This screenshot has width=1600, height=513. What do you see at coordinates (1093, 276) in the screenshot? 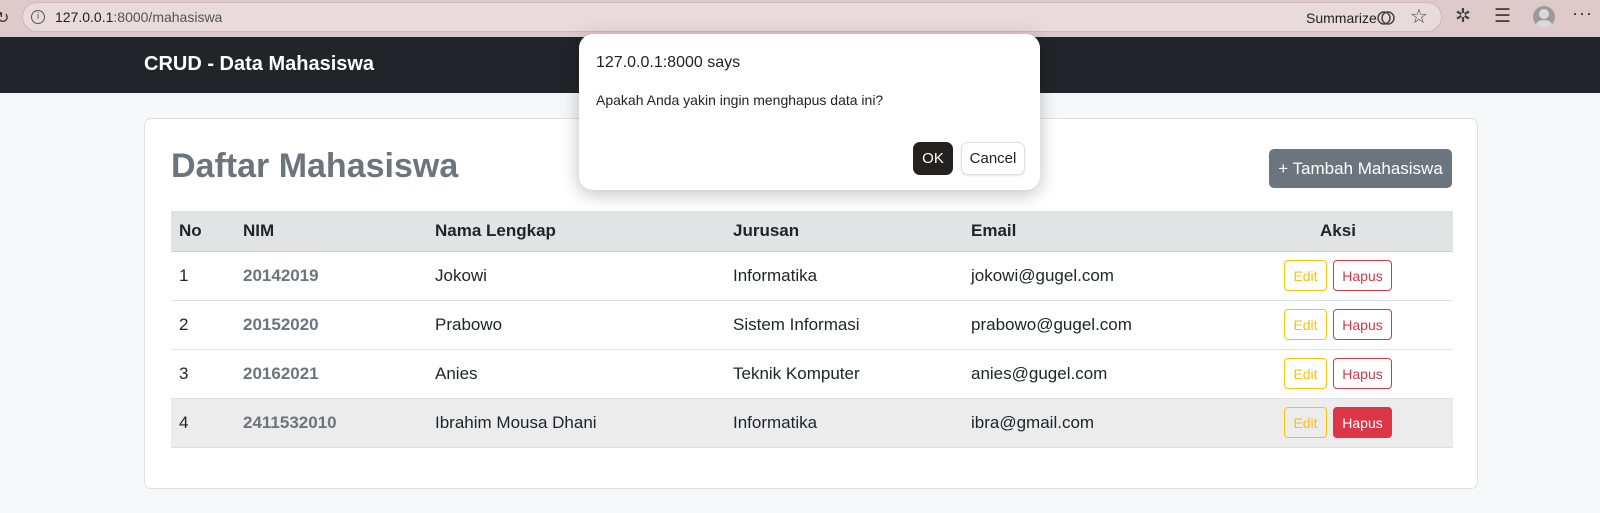
I see `cell-email: jokowi@gugel.com` at bounding box center [1093, 276].